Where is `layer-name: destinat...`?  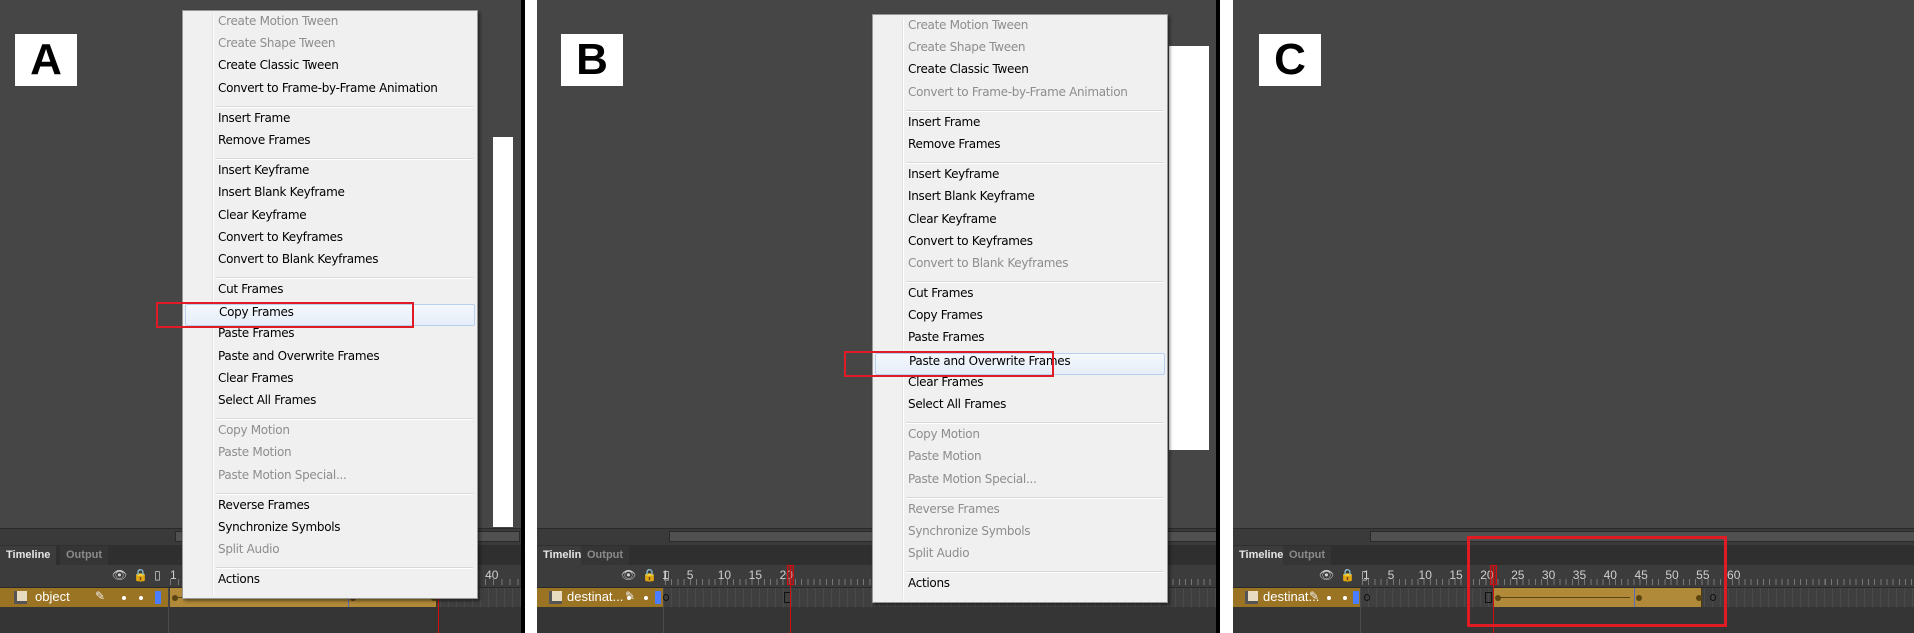
layer-name: destinat... is located at coordinates (595, 596).